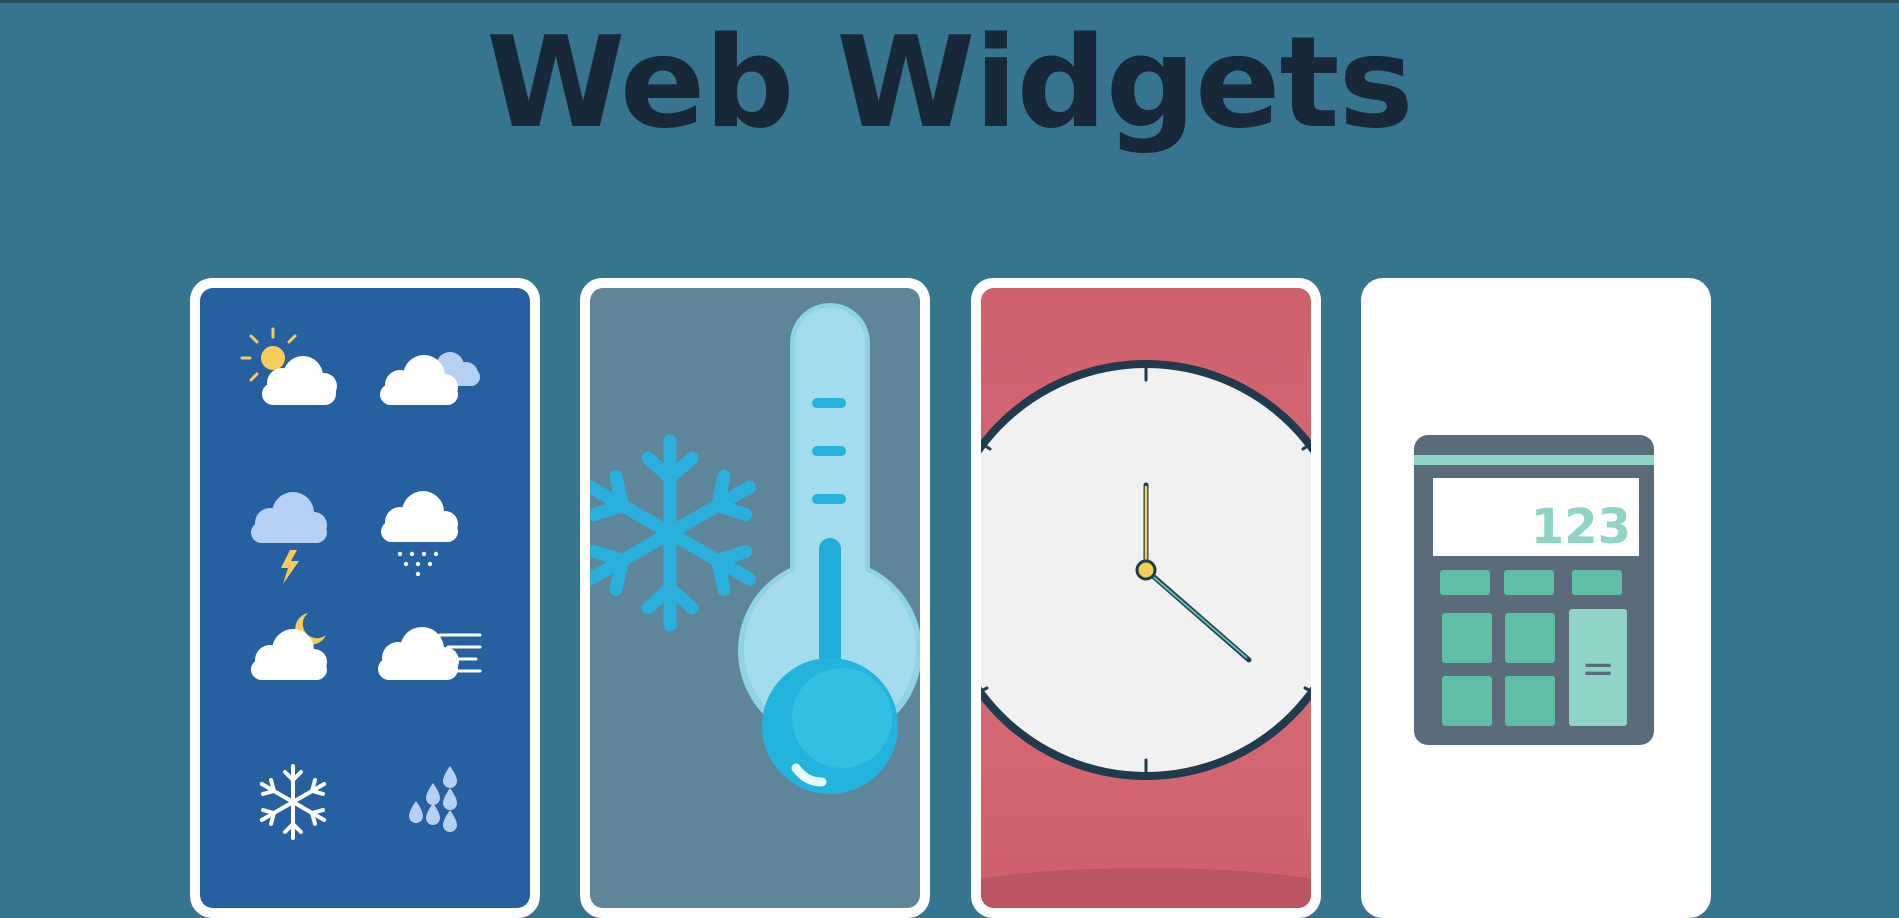  Describe the element at coordinates (949, 82) in the screenshot. I see `page-title: Web Widgets` at that location.